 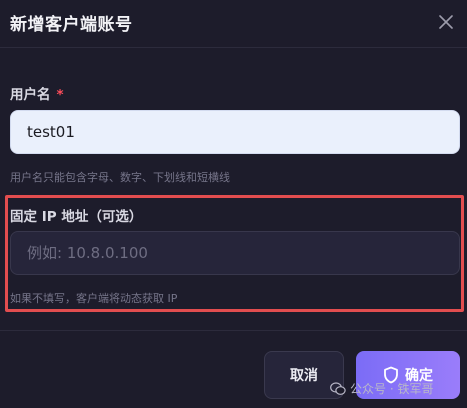 I want to click on confirm-button: 确定, so click(x=408, y=375).